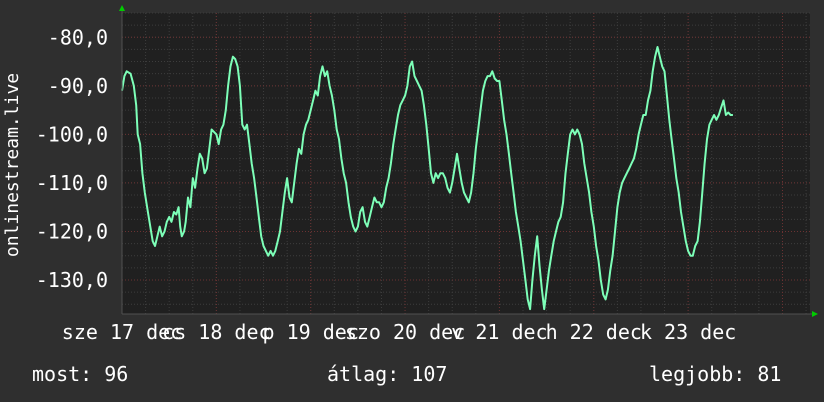  I want to click on stat-current: most: 96, so click(80, 374).